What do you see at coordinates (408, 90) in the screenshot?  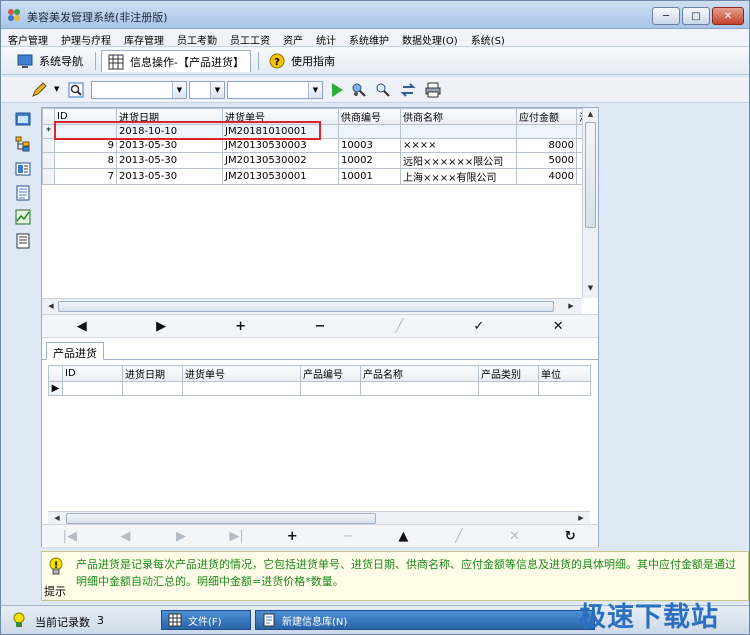 I see `refresh-icon` at bounding box center [408, 90].